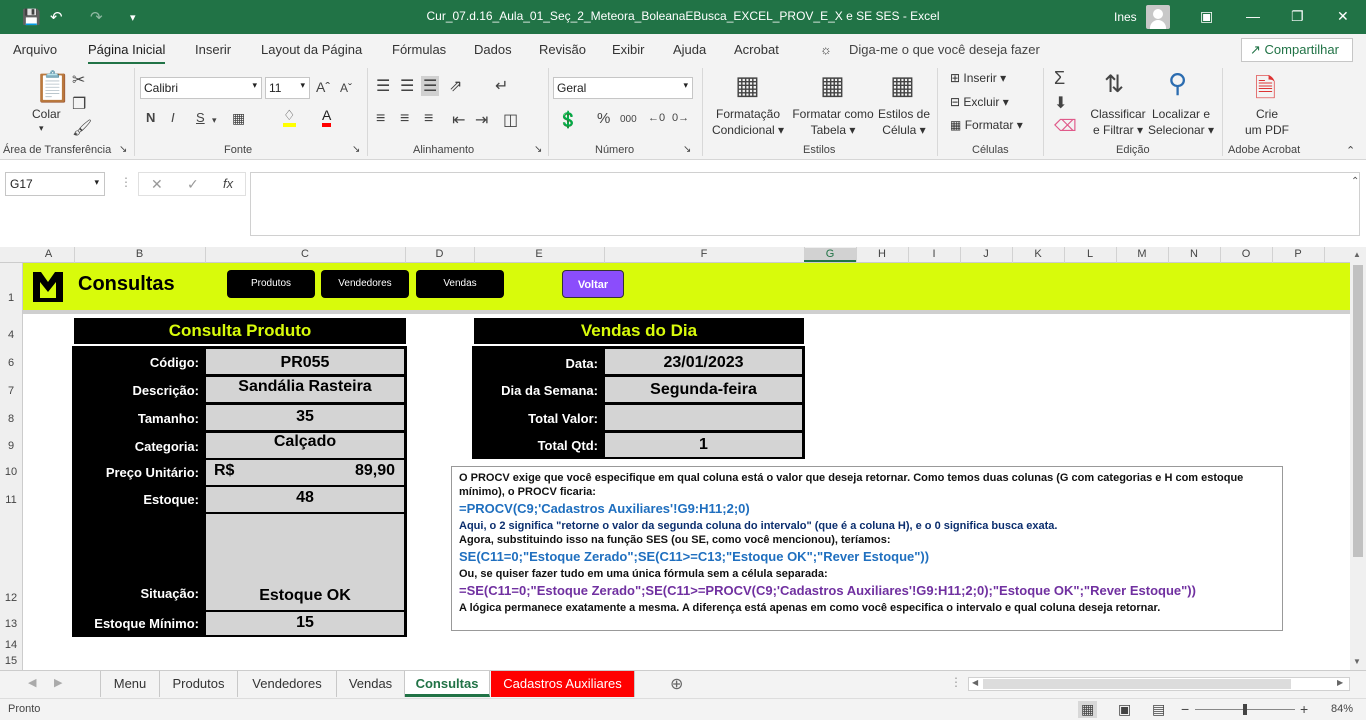  What do you see at coordinates (365, 284) in the screenshot?
I see `vendedores-button: Vendedores` at bounding box center [365, 284].